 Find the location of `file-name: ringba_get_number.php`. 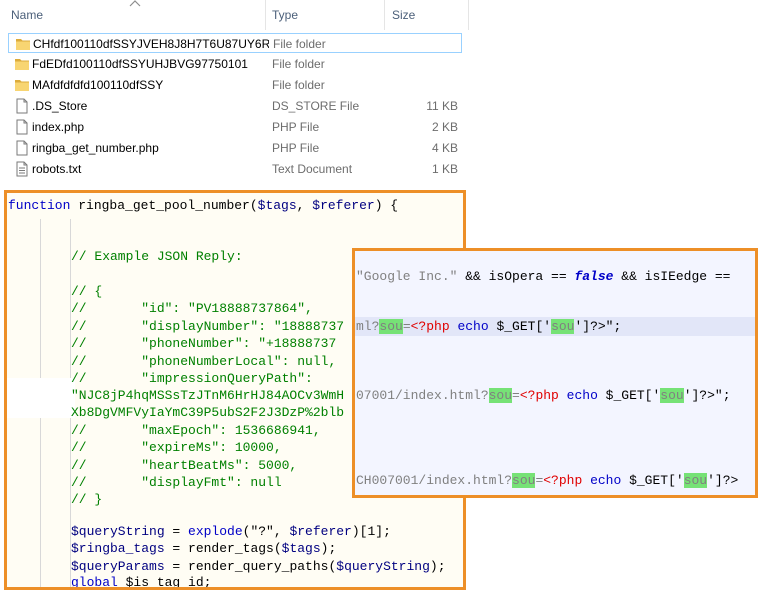

file-name: ringba_get_number.php is located at coordinates (95, 148).